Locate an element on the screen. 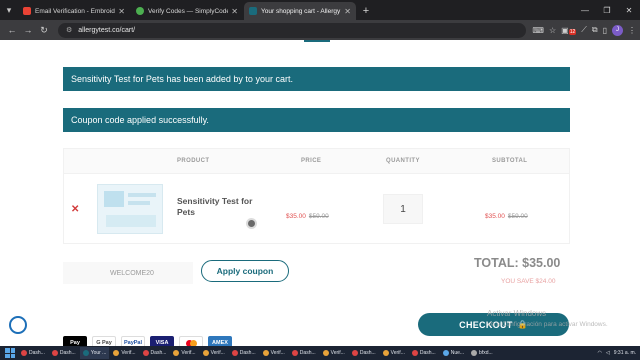  tab-title: Email Verification - Embroidery is located at coordinates (75, 11).